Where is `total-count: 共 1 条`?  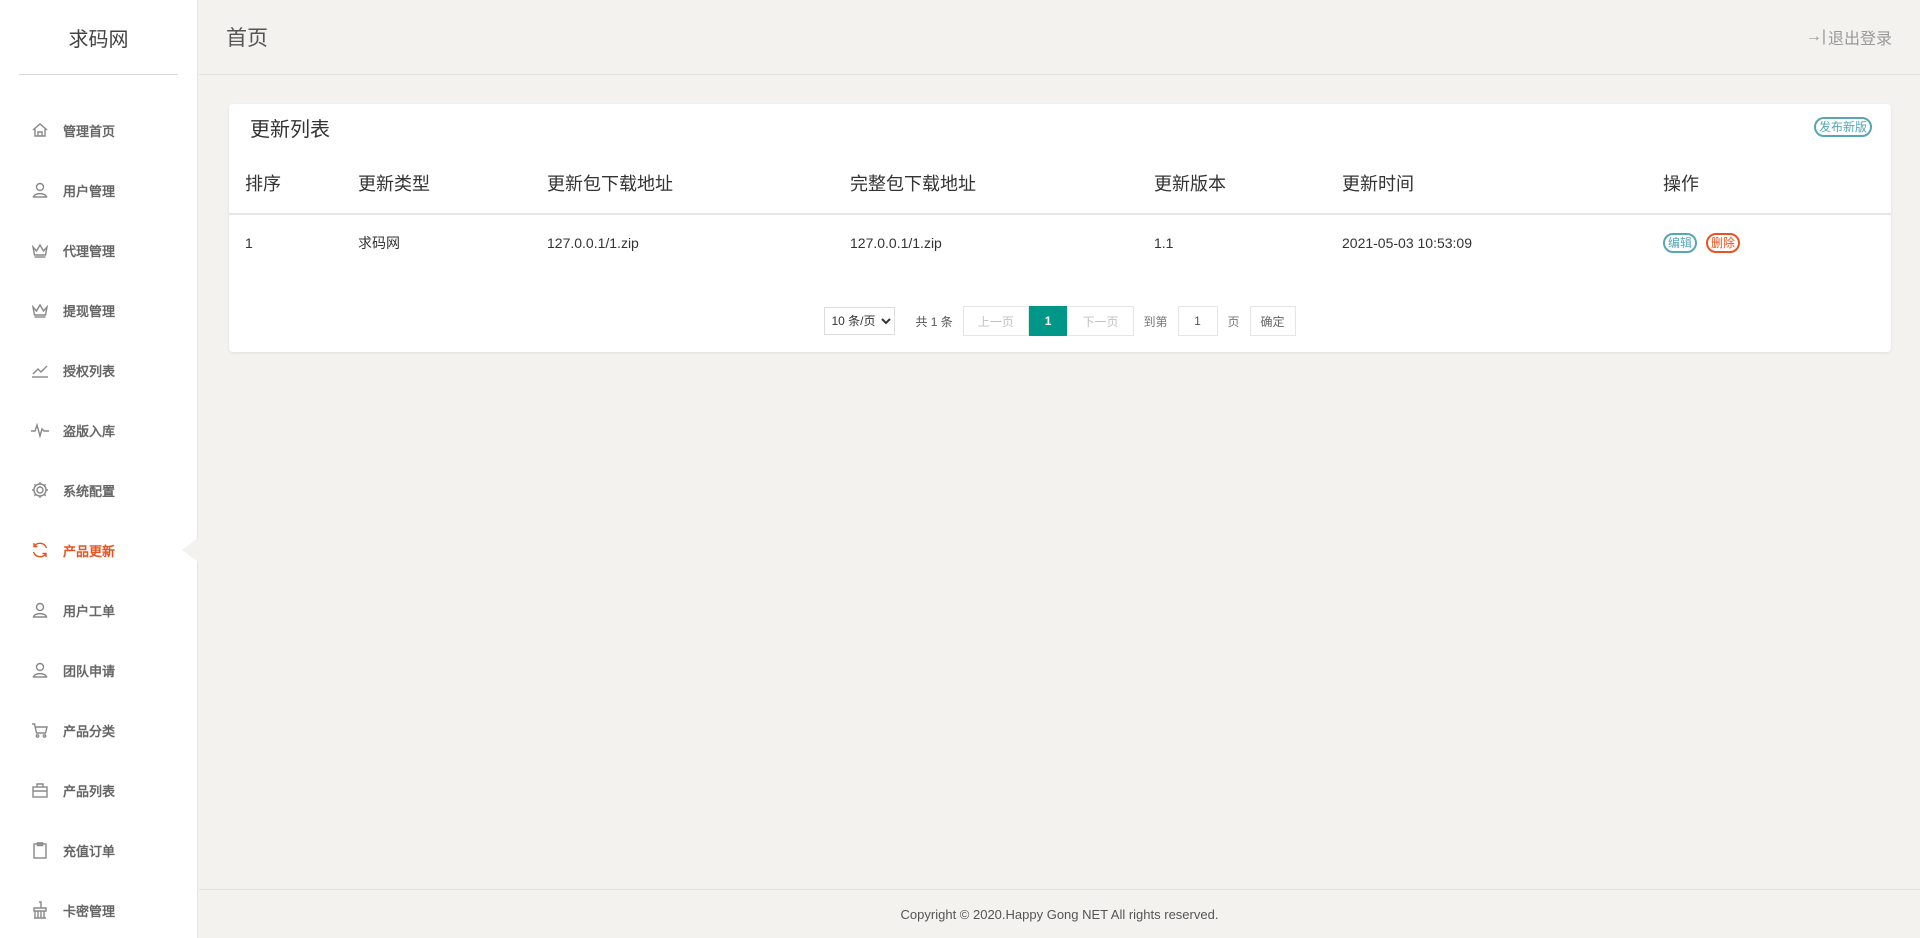 total-count: 共 1 条 is located at coordinates (934, 321).